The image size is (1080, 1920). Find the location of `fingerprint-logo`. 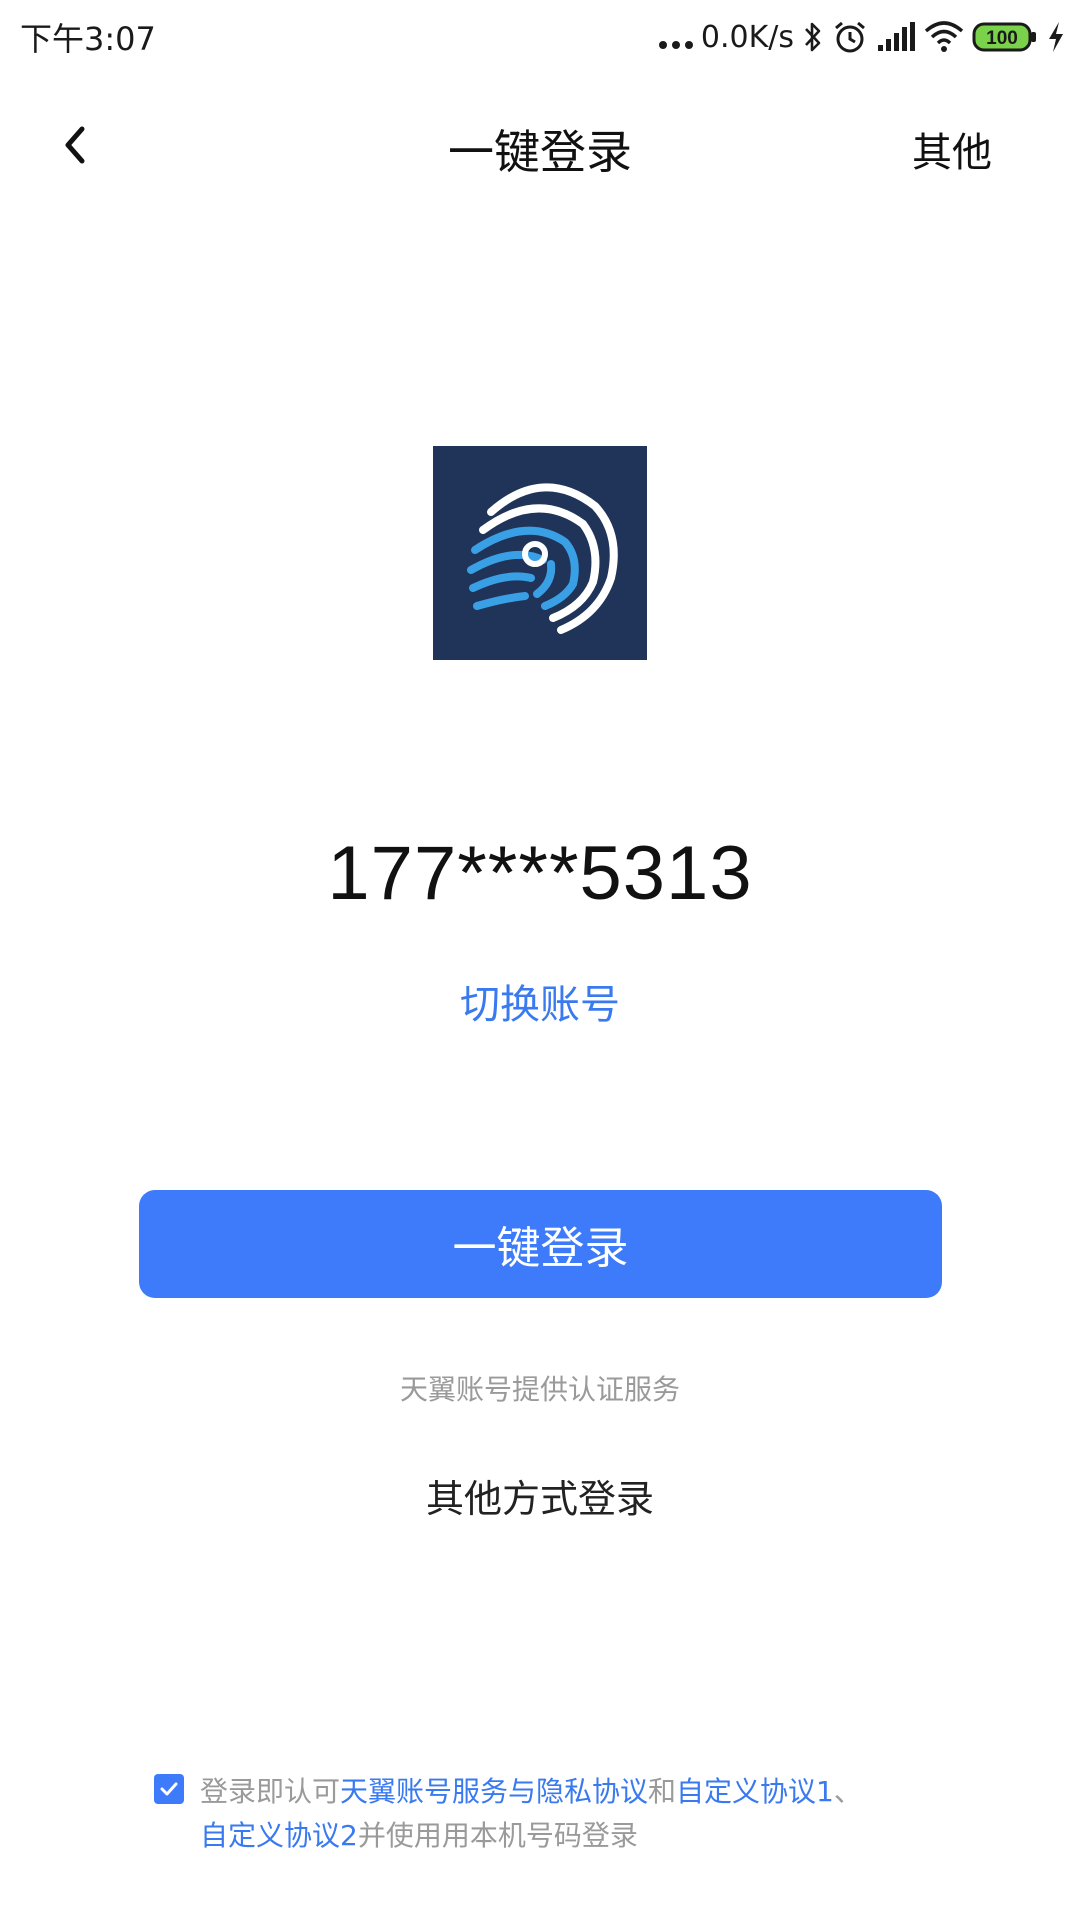

fingerprint-logo is located at coordinates (542, 558).